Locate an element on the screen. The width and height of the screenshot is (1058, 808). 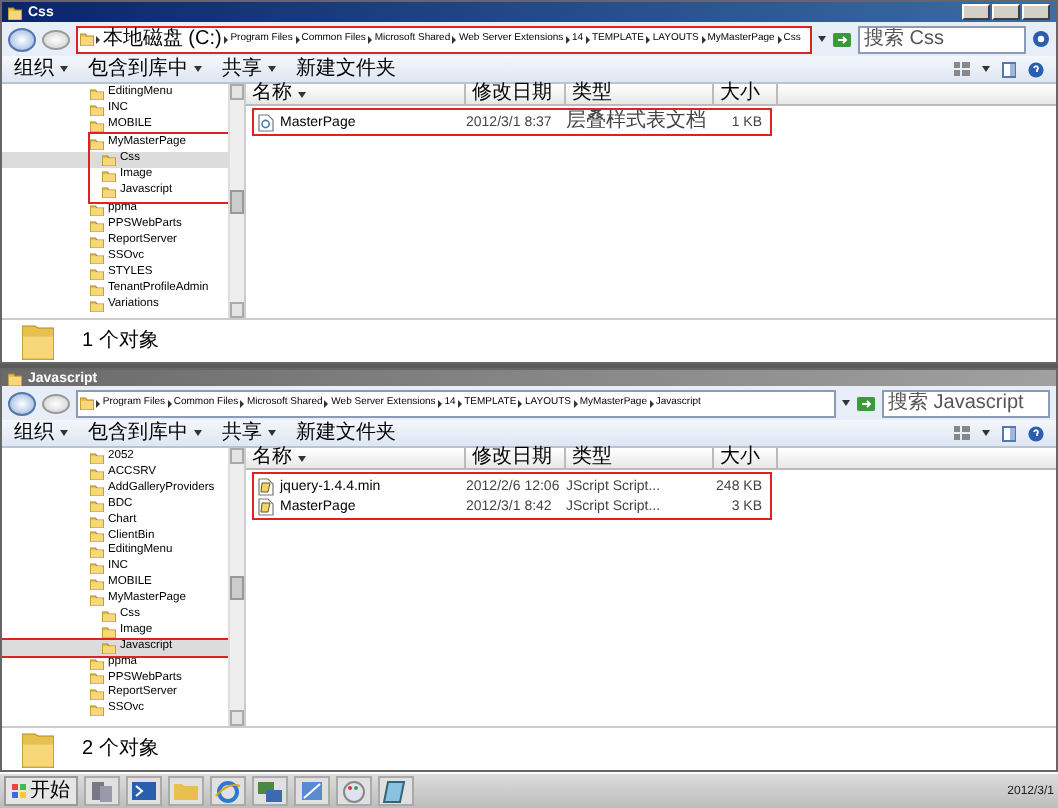
notepad-icon is located at coordinates (396, 791).